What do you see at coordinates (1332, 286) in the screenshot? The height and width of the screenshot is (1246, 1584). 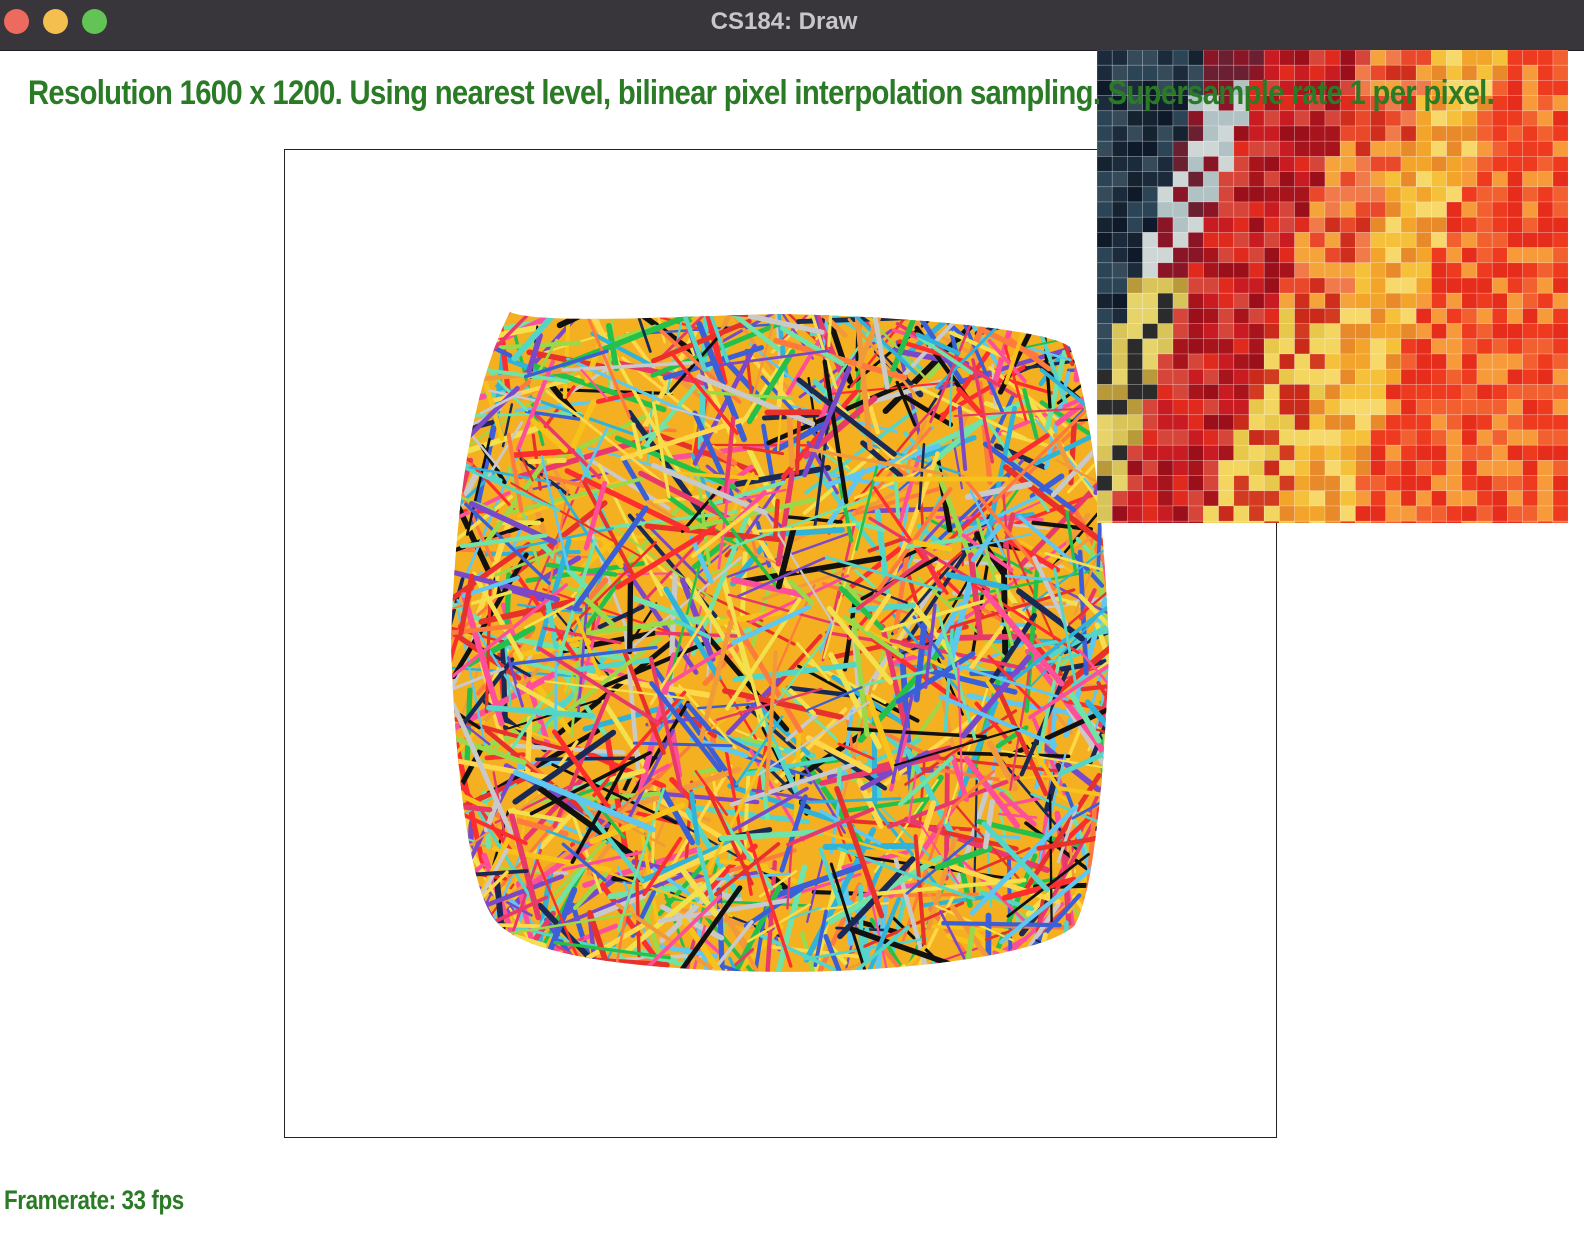 I see `pixel-zoom-inset` at bounding box center [1332, 286].